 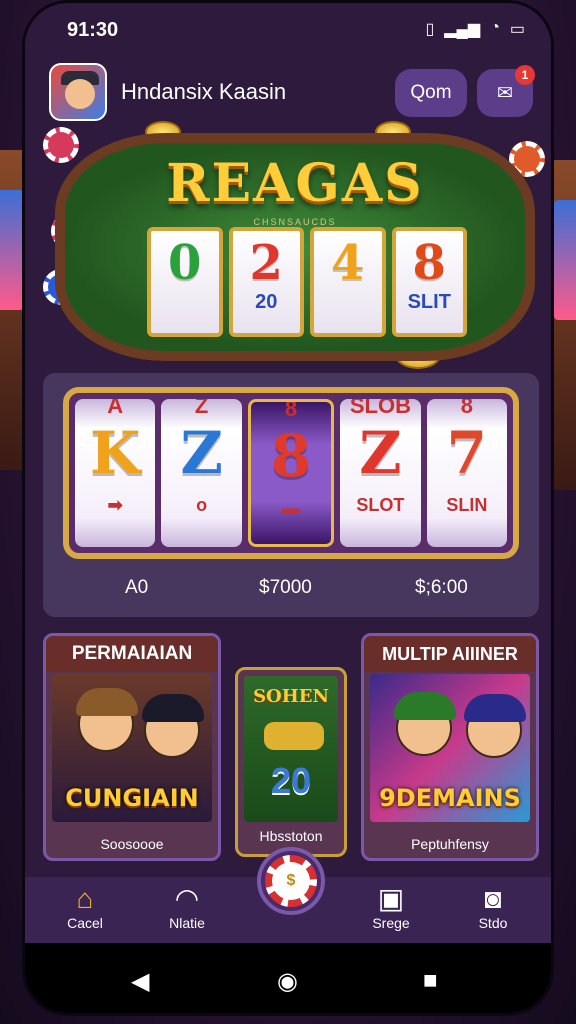 I want to click on vibrate-icon: ▯, so click(x=430, y=29).